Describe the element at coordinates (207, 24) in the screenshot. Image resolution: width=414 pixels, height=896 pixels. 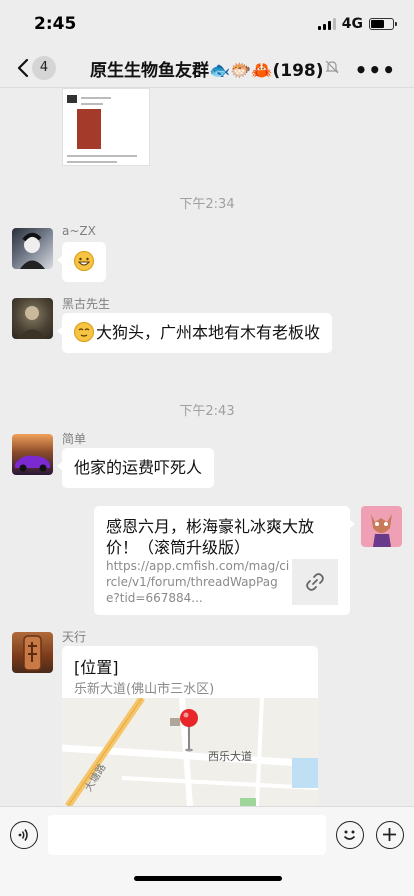
I see `status-bar: 2:45 4G` at that location.